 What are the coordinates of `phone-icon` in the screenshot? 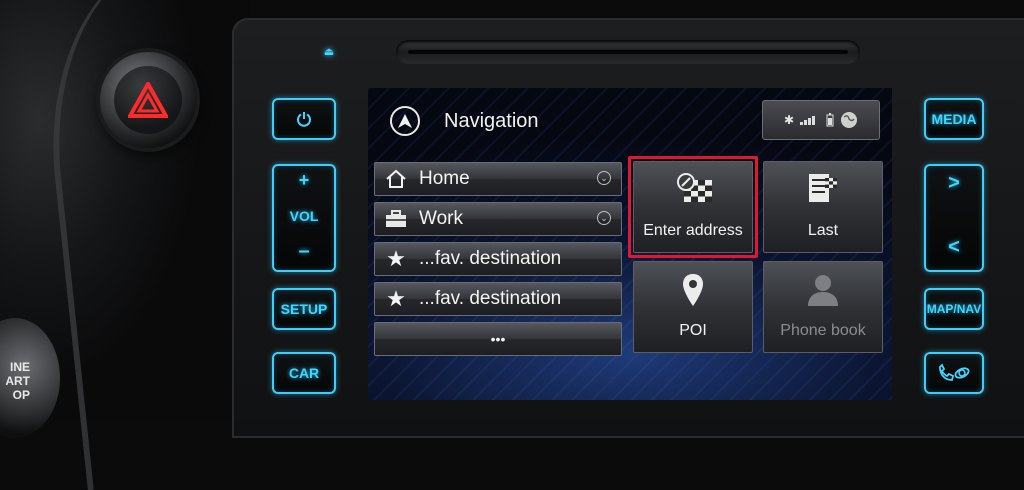 It's located at (954, 372).